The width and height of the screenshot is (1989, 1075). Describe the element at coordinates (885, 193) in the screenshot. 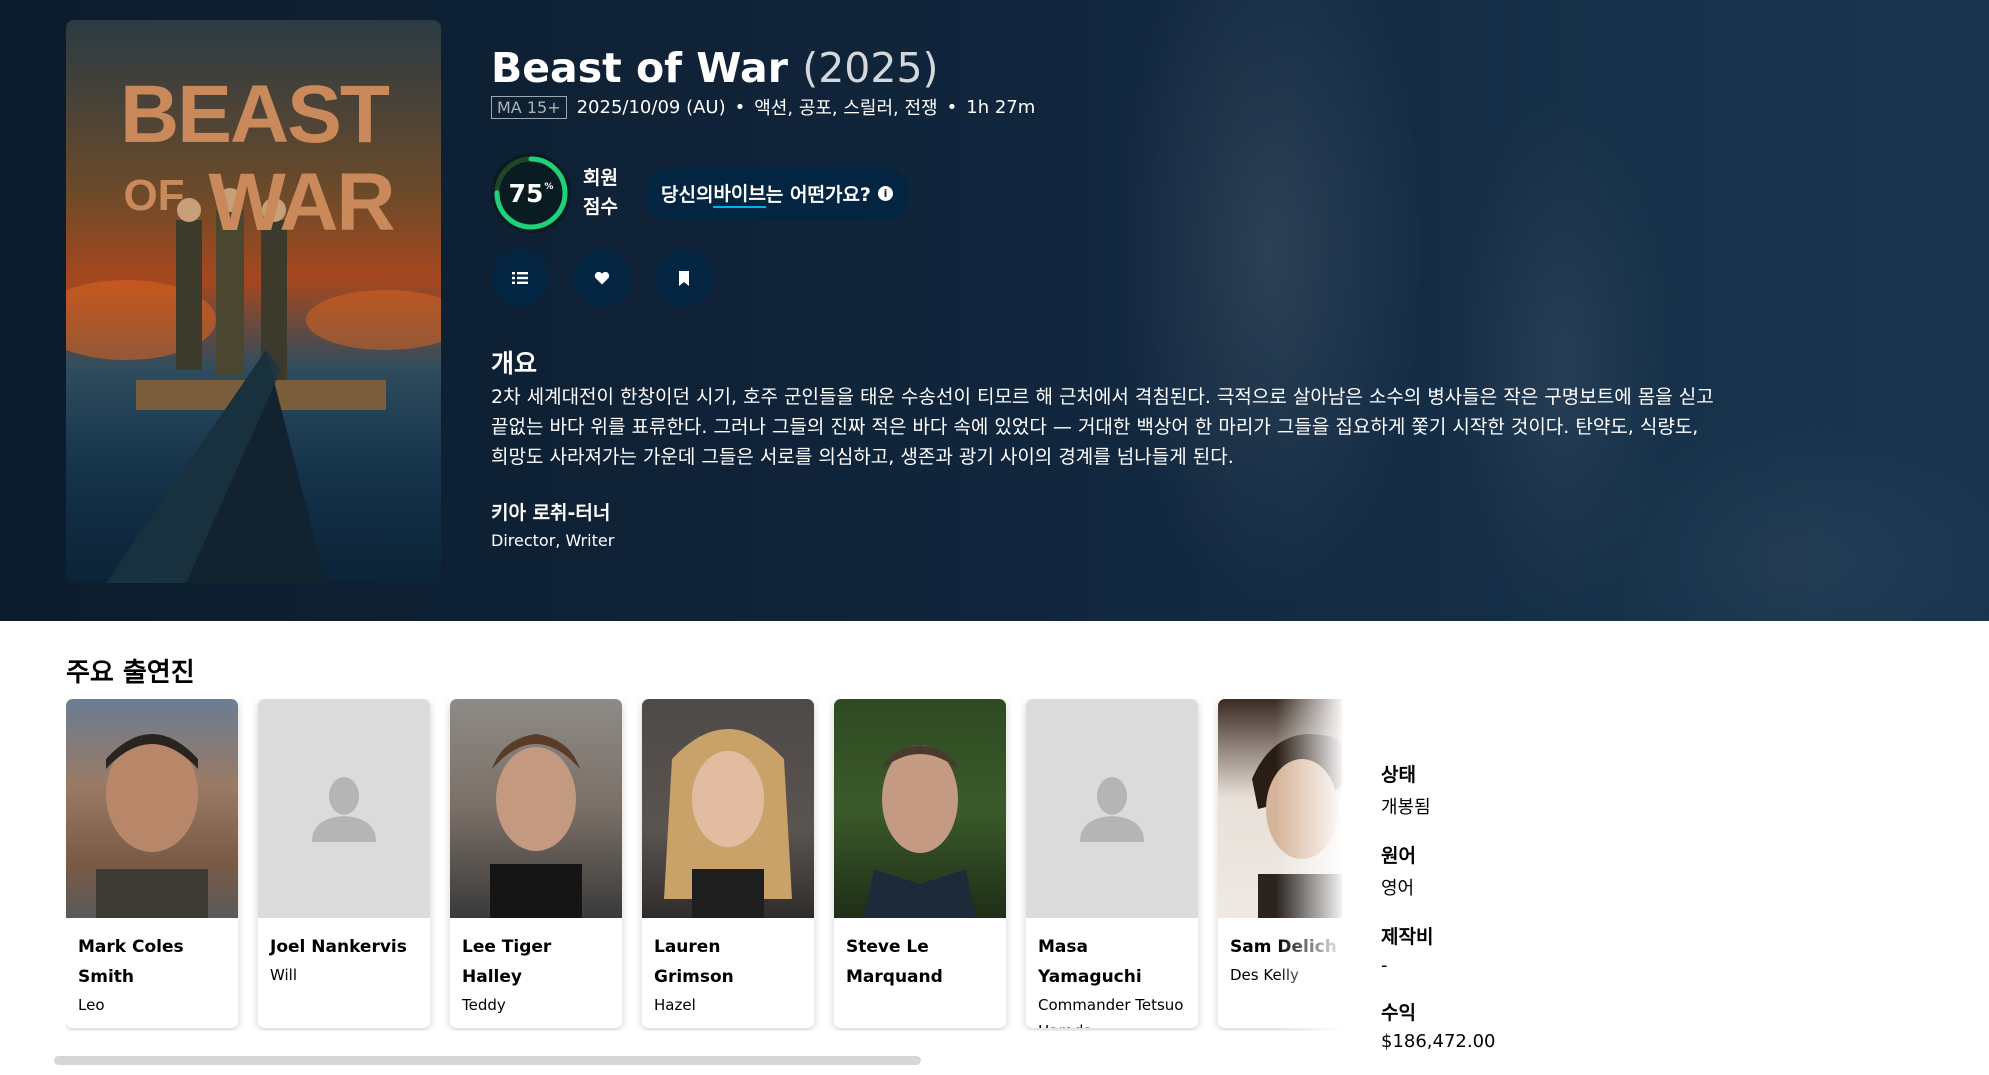

I see `info-icon: i` at that location.